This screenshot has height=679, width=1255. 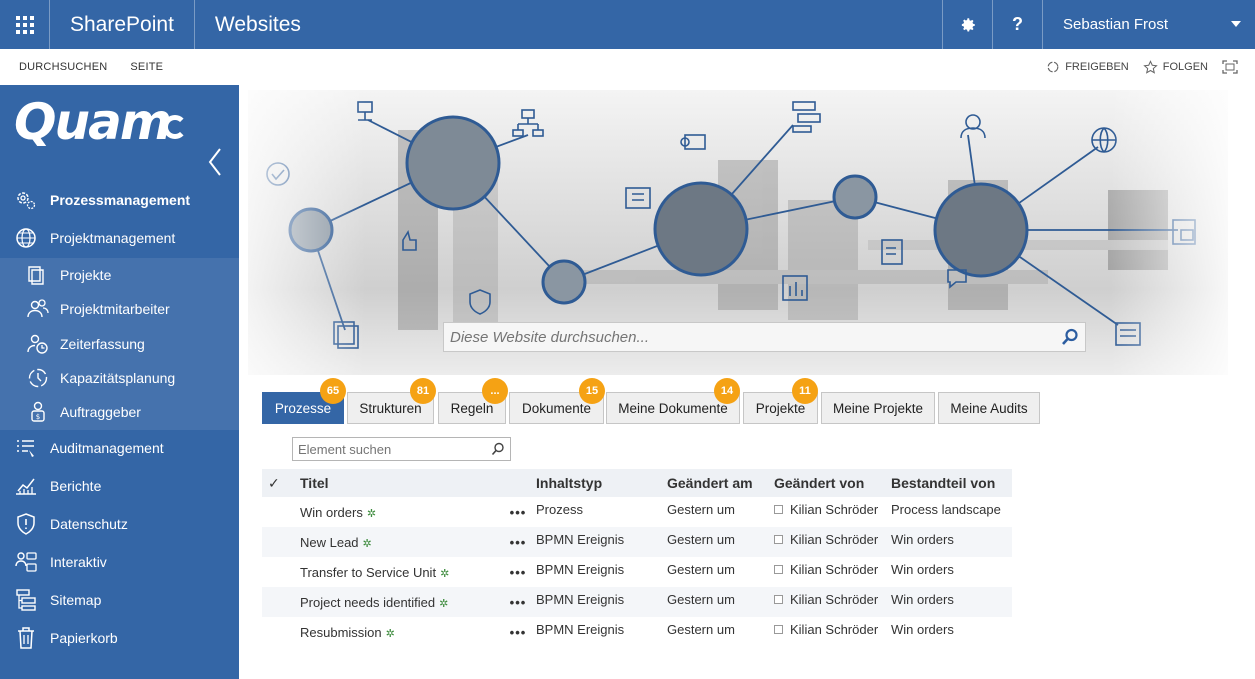 I want to click on quam-logo: Quam, so click(x=93, y=122).